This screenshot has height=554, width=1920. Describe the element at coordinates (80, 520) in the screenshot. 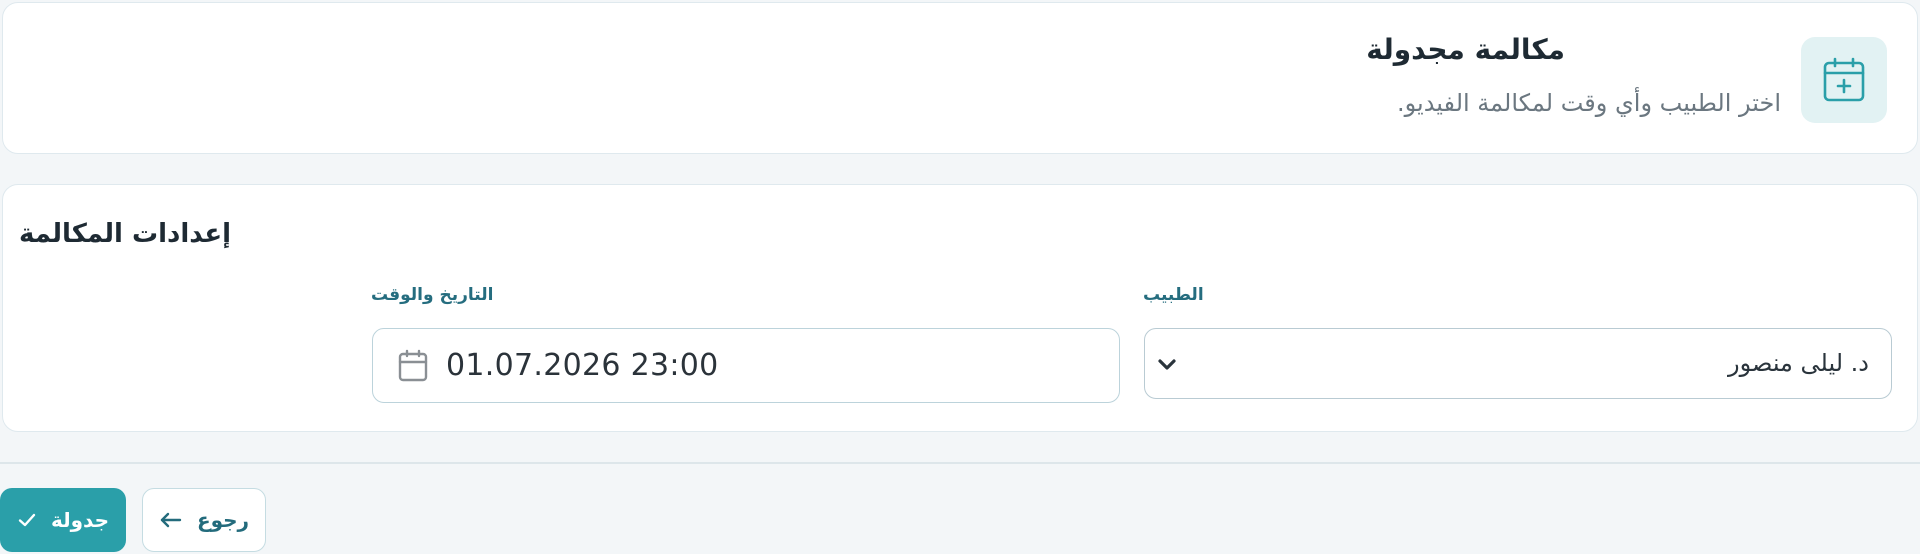

I see `schedule-button-label: جدولة` at that location.